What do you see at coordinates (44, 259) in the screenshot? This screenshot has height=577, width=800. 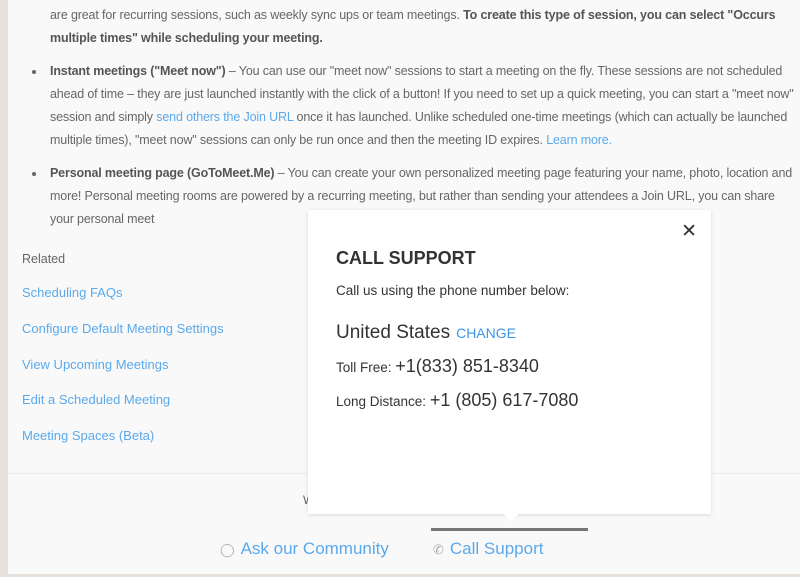 I see `related-heading: Related` at bounding box center [44, 259].